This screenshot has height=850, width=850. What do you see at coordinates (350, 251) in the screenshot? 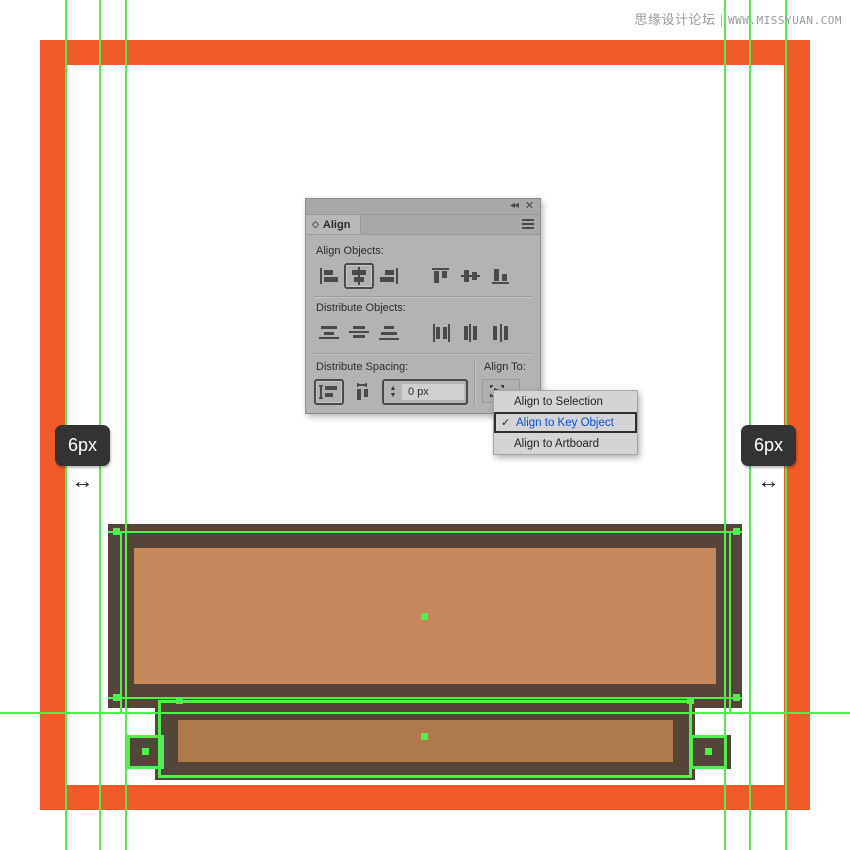
I see `align-objects-label: Align Objects:` at bounding box center [350, 251].